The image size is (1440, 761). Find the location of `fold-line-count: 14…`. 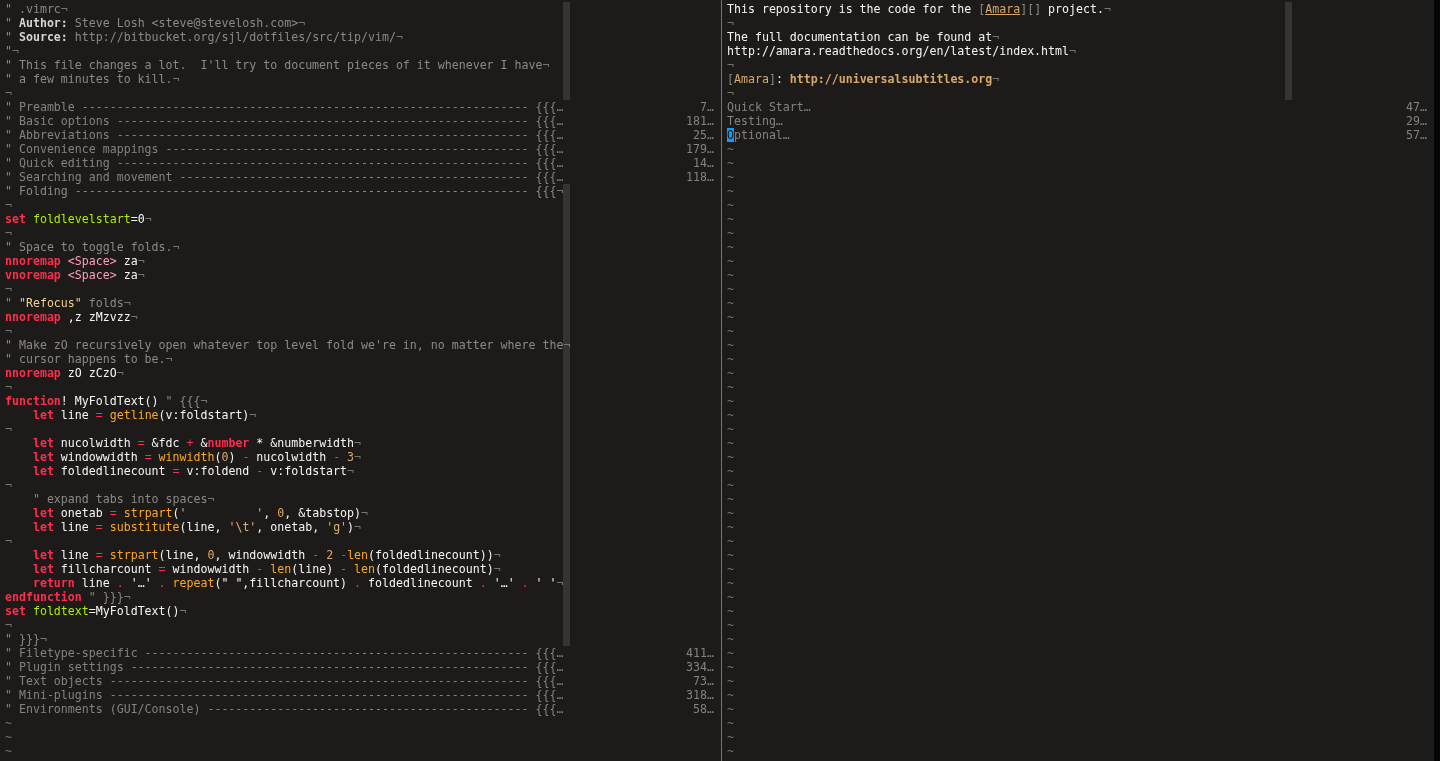

fold-line-count: 14… is located at coordinates (703, 163).